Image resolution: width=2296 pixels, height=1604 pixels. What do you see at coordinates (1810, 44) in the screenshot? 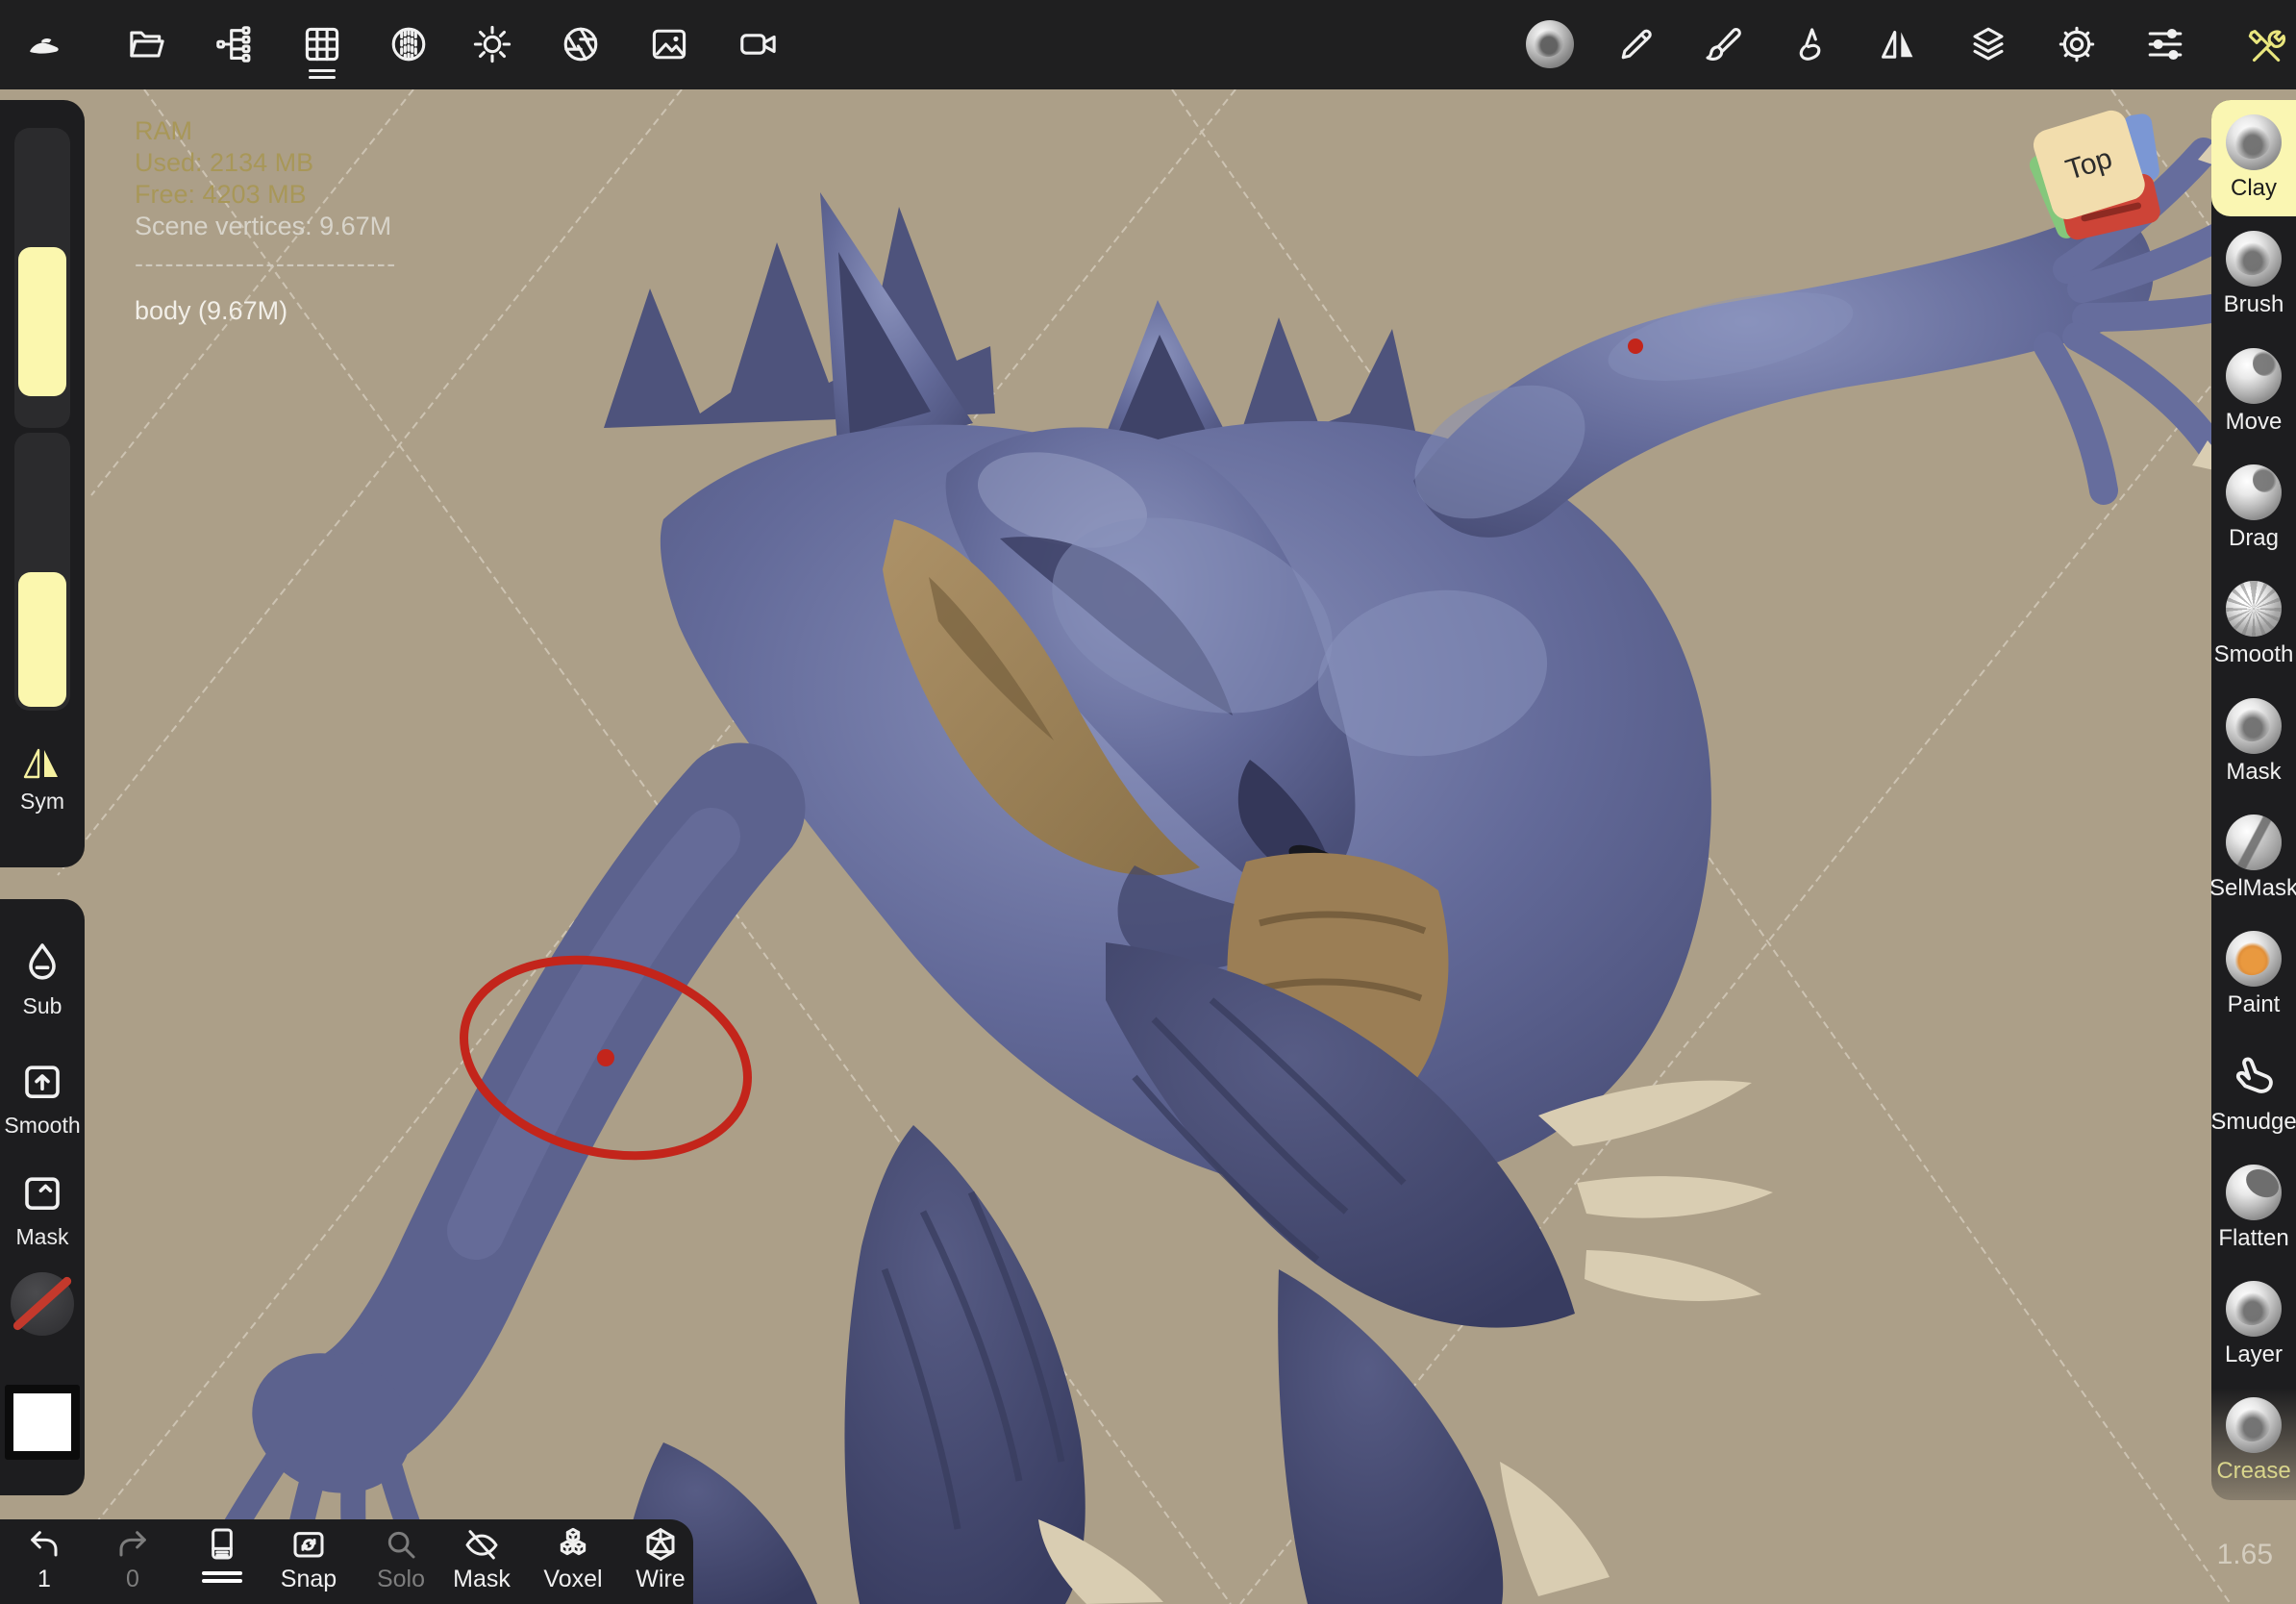
I see `pressure-stylus-icon` at bounding box center [1810, 44].